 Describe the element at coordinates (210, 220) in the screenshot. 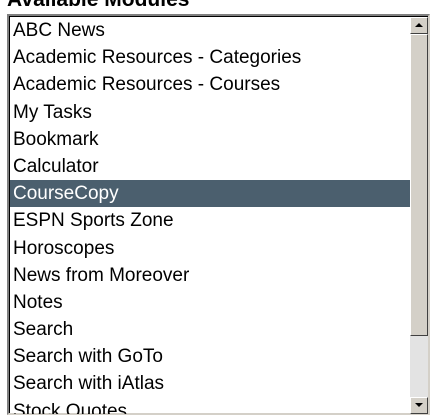

I see `list-item-espn-sports-zone: ESPN Sports Zone` at that location.